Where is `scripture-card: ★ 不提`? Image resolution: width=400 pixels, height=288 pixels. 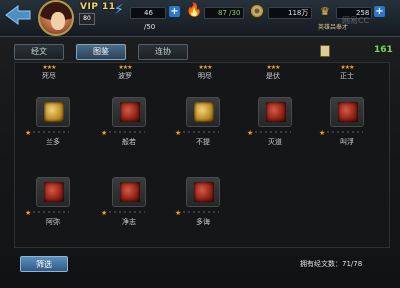 scripture-card: ★ 不提 is located at coordinates (203, 124).